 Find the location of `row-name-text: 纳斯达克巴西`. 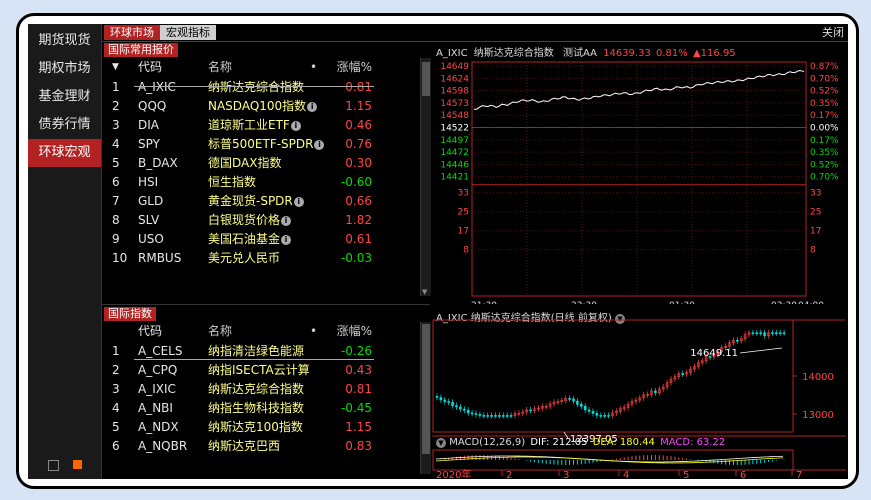

row-name-text: 纳斯达克巴西 is located at coordinates (244, 446).